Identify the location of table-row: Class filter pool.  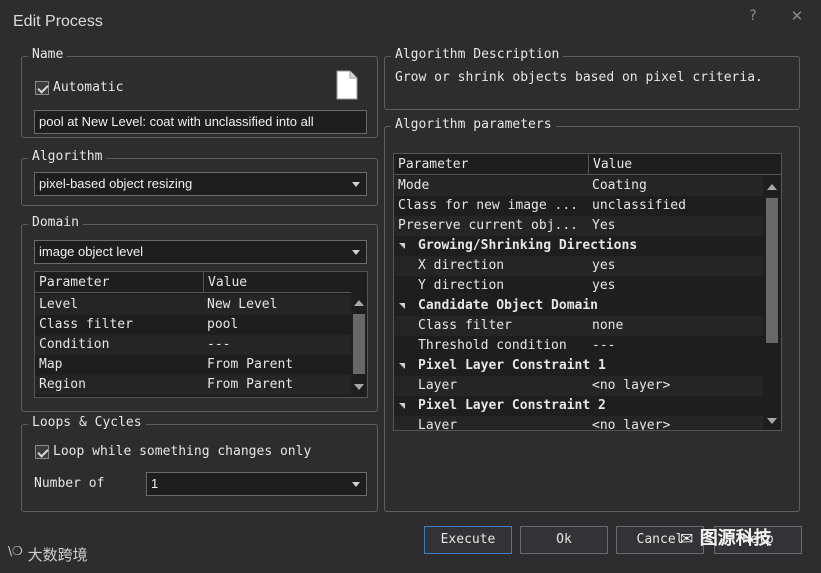
(193, 325).